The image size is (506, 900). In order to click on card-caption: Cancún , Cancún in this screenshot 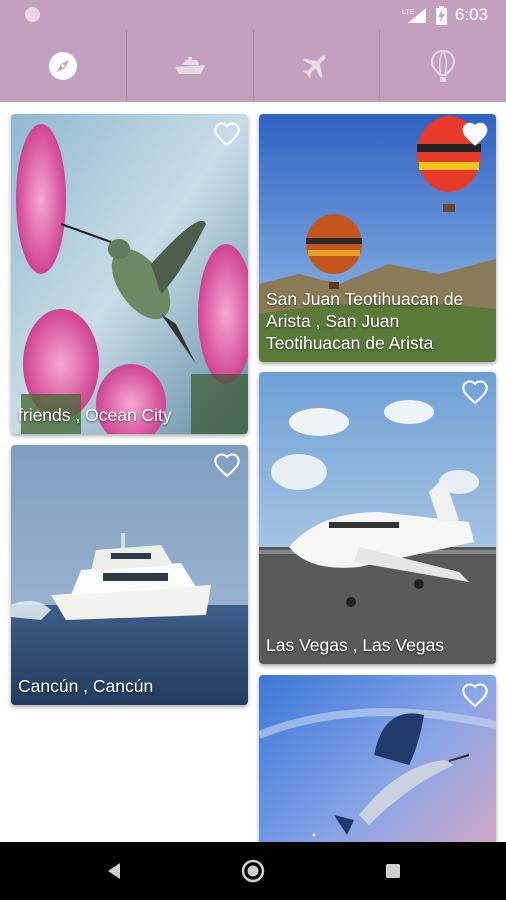, I will do `click(86, 686)`.